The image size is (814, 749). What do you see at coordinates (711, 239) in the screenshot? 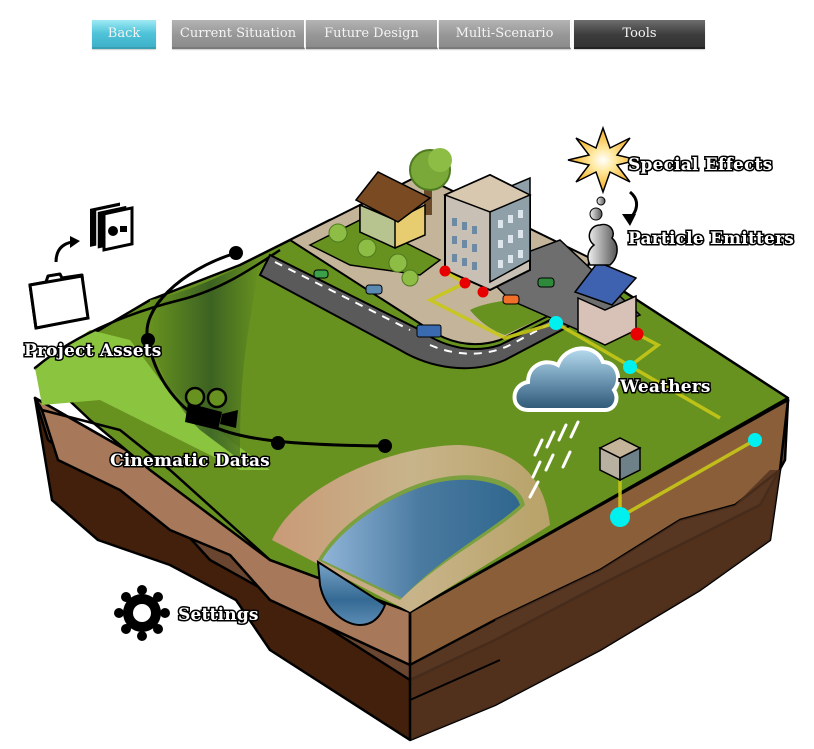
I see `particle-emitters-label: Particle Emitters` at bounding box center [711, 239].